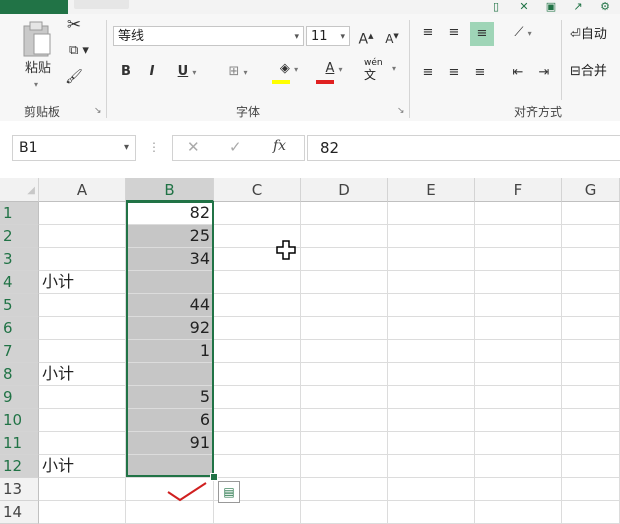 The height and width of the screenshot is (524, 620). What do you see at coordinates (154, 147) in the screenshot?
I see `formula-bar-splitter: ⋮` at bounding box center [154, 147].